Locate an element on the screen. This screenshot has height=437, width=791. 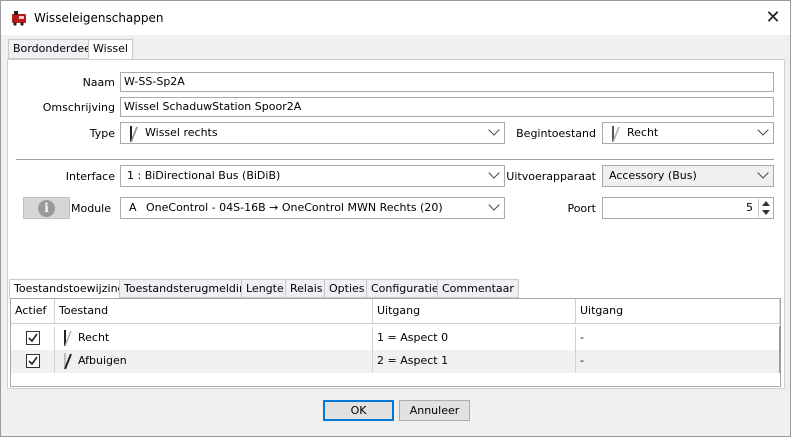
uitvoerapparaat-select: Accessory (Bus) is located at coordinates (688, 176).